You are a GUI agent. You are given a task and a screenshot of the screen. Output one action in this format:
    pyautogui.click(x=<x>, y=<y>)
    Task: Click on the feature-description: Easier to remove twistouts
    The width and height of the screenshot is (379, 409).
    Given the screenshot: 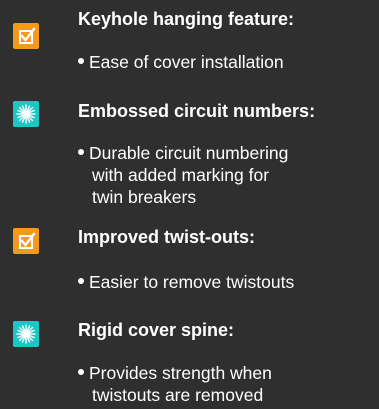 What is the action you would take?
    pyautogui.click(x=226, y=282)
    